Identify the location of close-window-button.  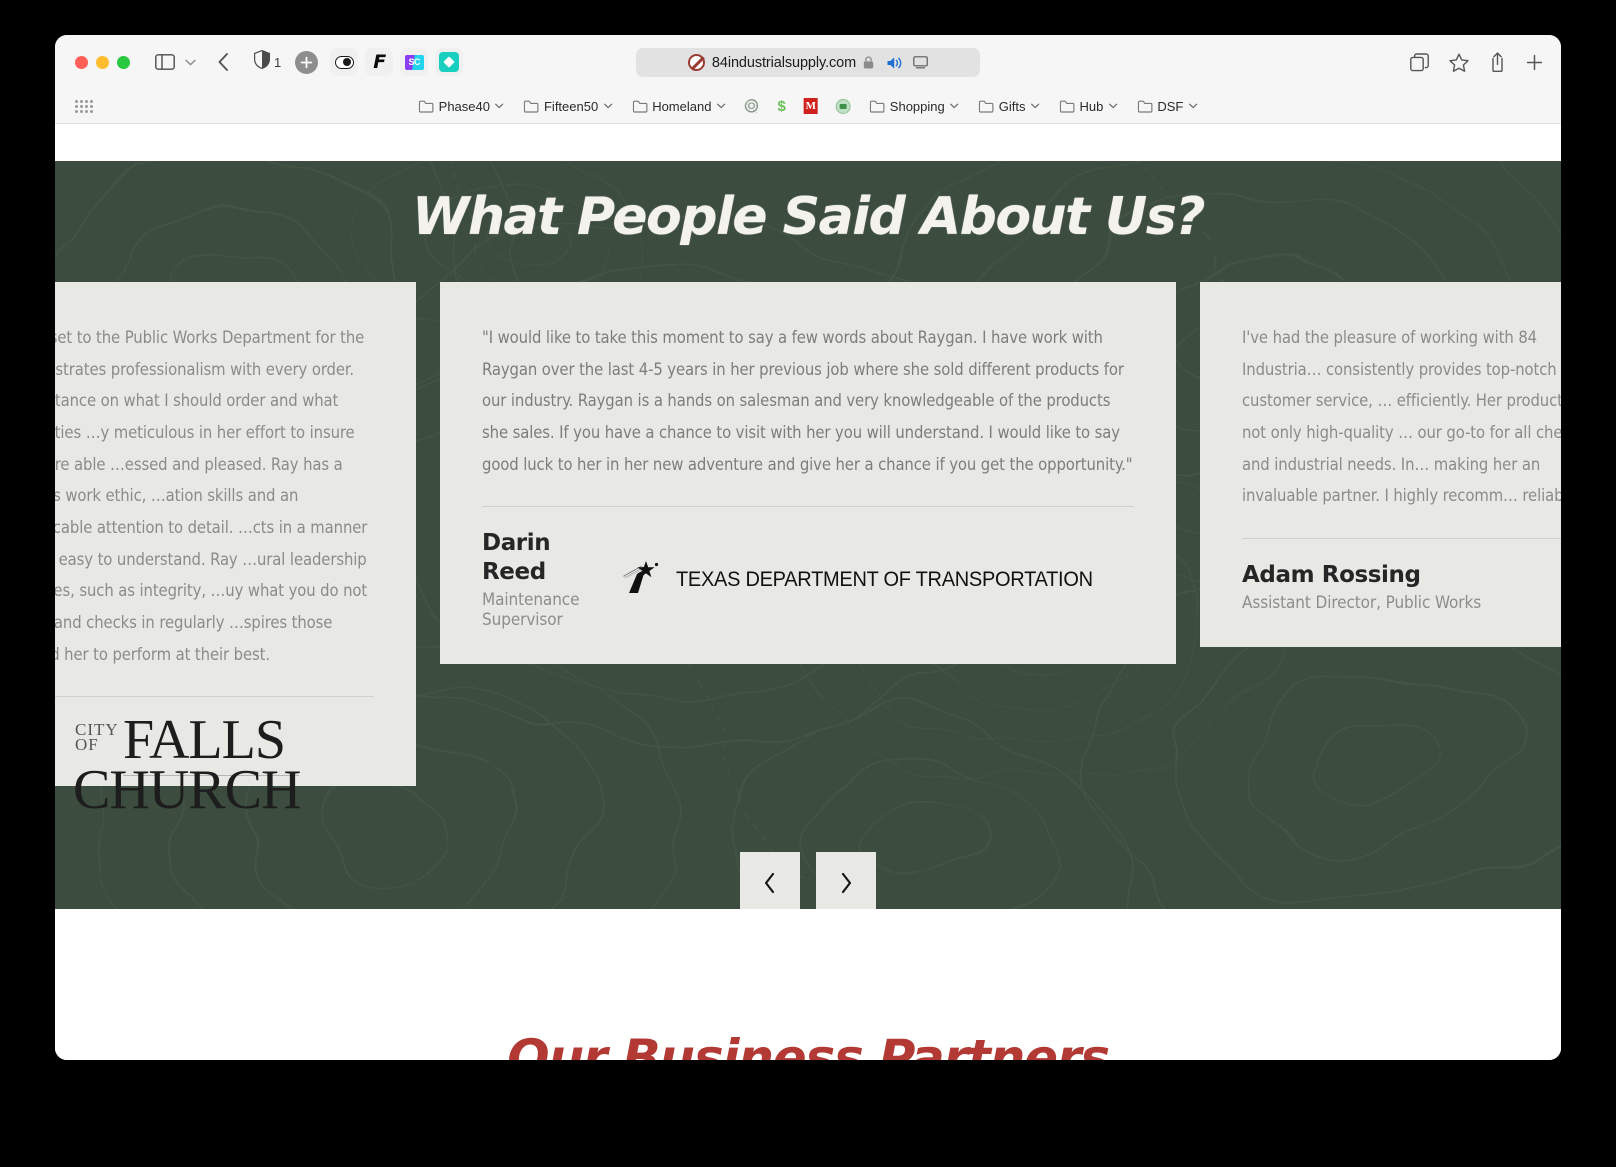
(81, 62).